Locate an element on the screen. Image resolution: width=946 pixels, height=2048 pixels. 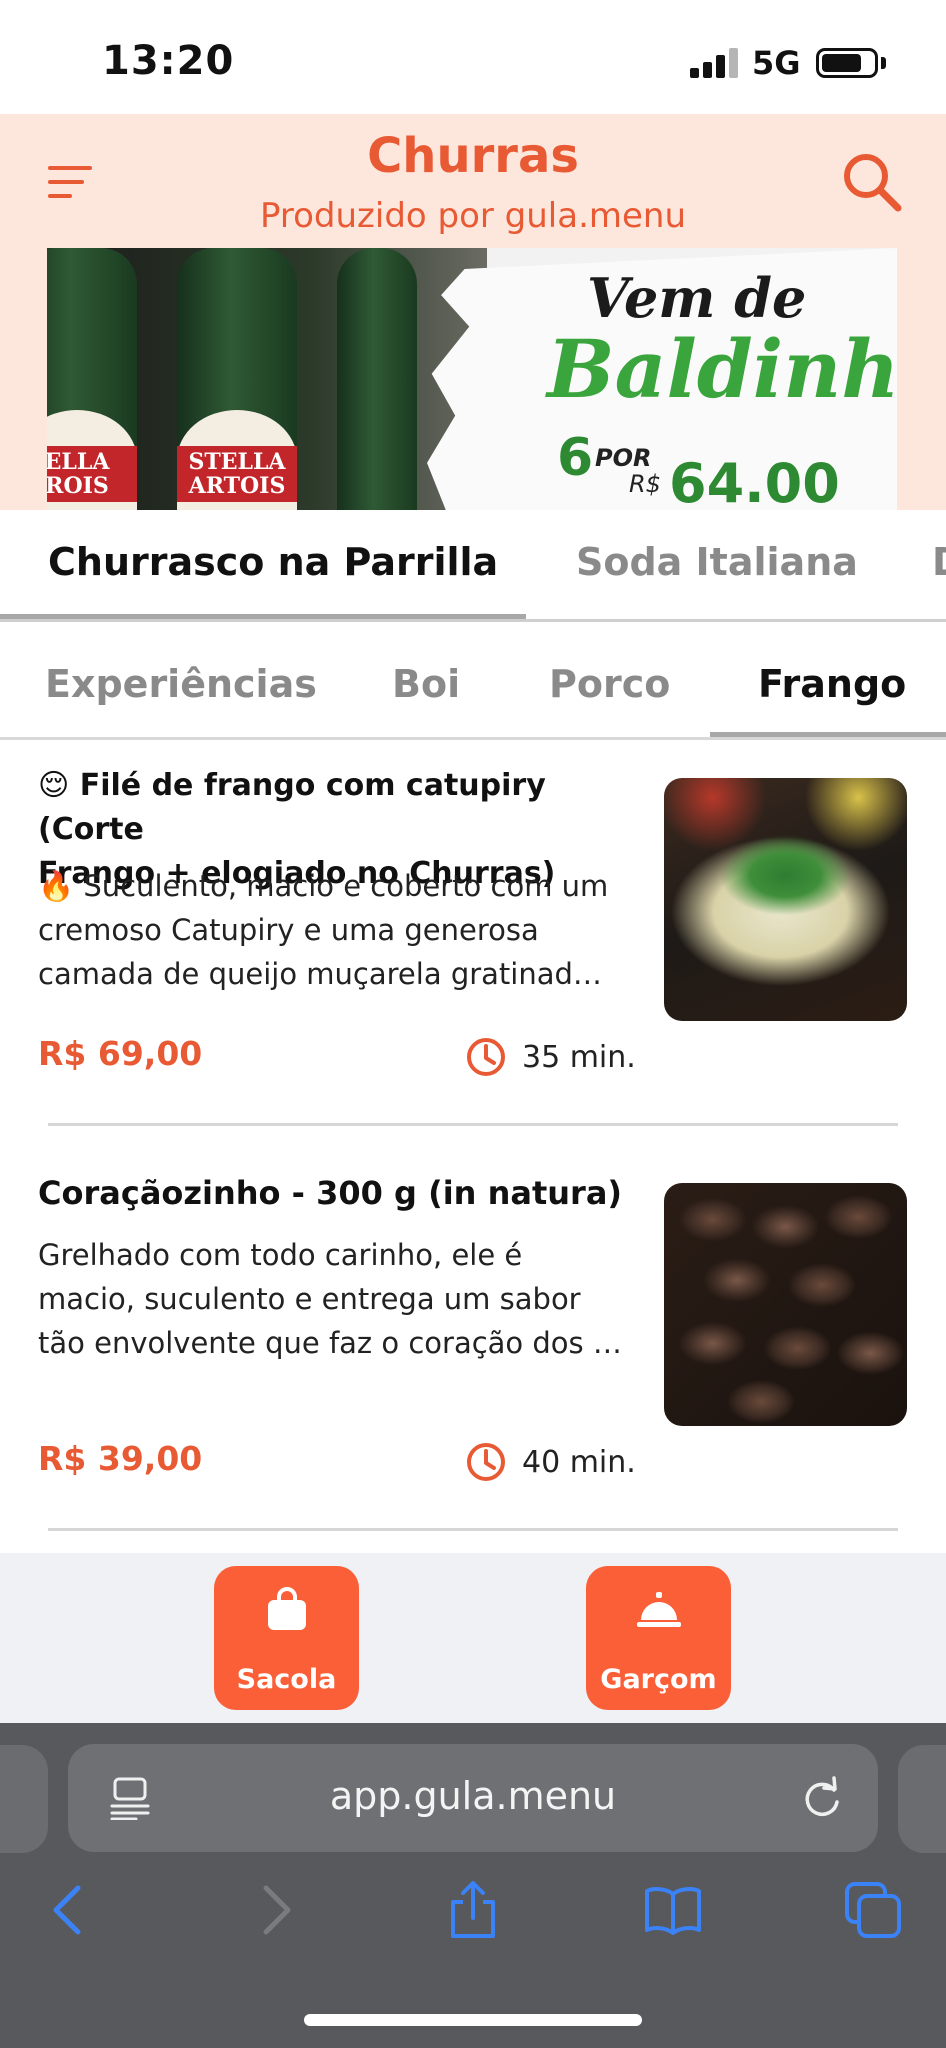
promo-quantity: 6 is located at coordinates (575, 458).